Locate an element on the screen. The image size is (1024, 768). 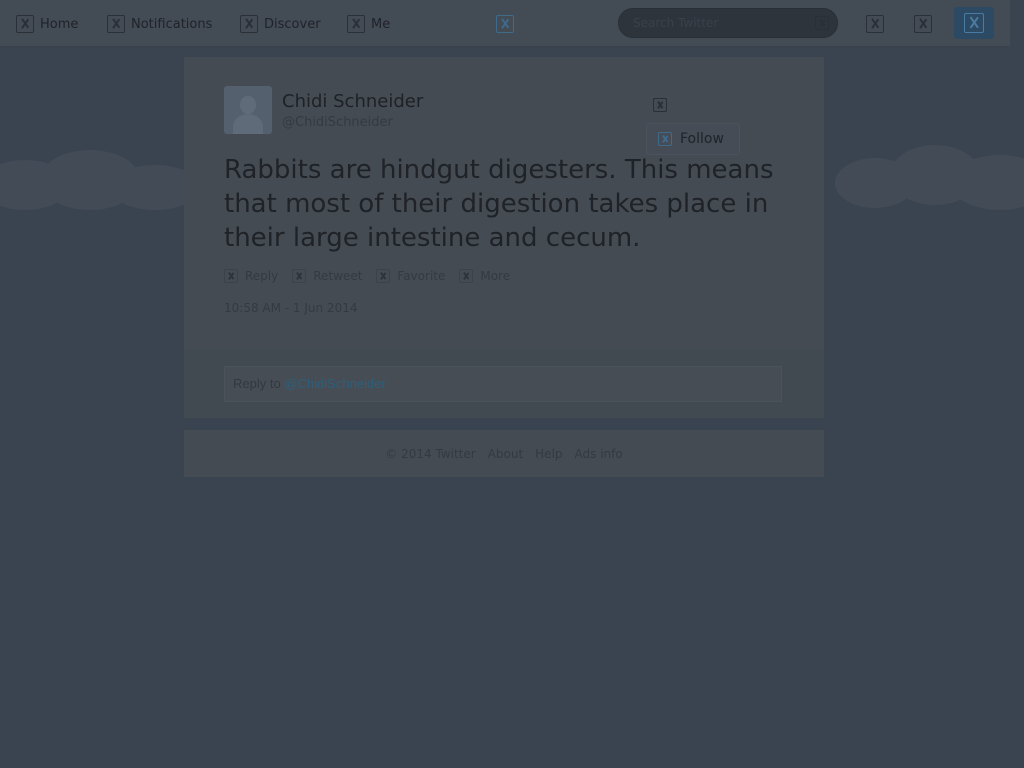
follow-button: Follow is located at coordinates (693, 139).